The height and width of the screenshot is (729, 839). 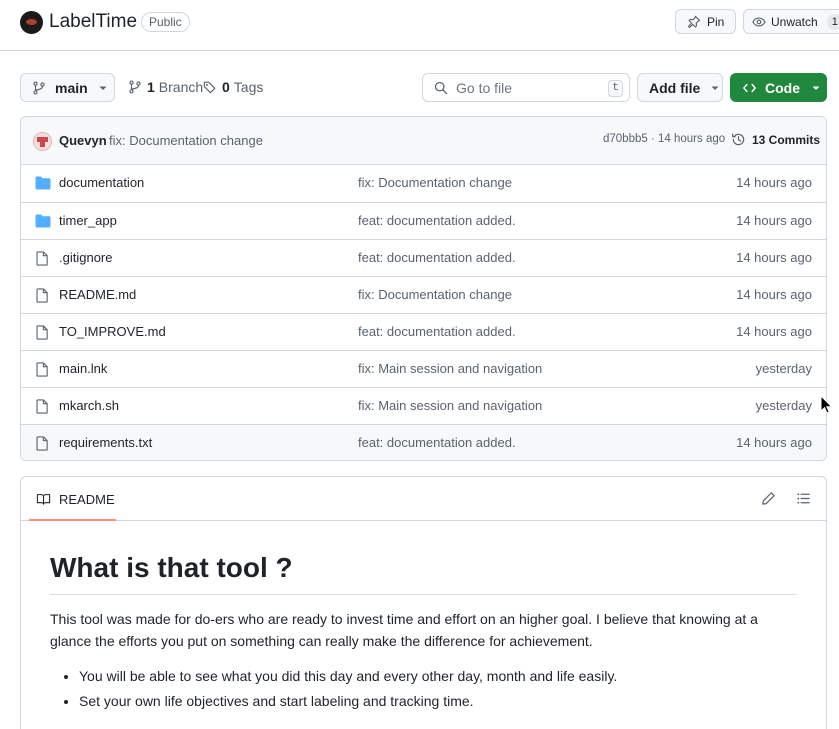 I want to click on tags-label: Tags, so click(x=248, y=87).